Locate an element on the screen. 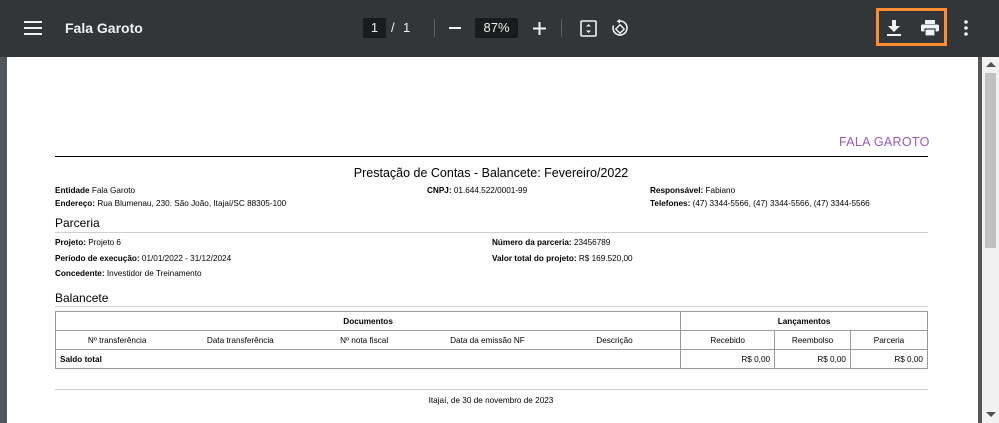 The image size is (999, 423). rotate-icon is located at coordinates (620, 28).